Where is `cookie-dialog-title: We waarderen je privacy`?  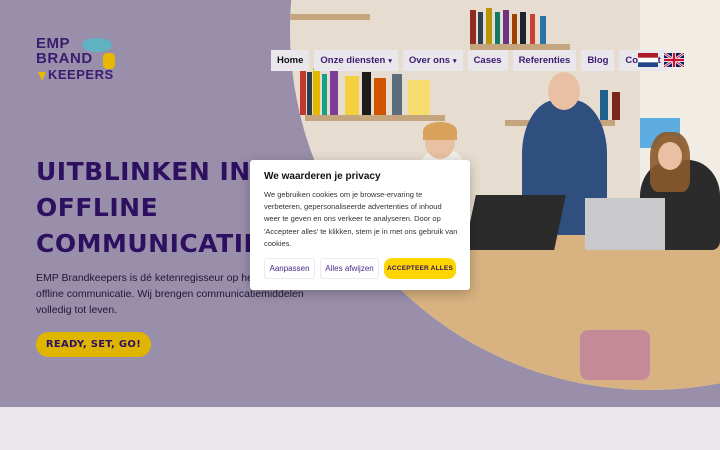 cookie-dialog-title: We waarderen je privacy is located at coordinates (322, 176).